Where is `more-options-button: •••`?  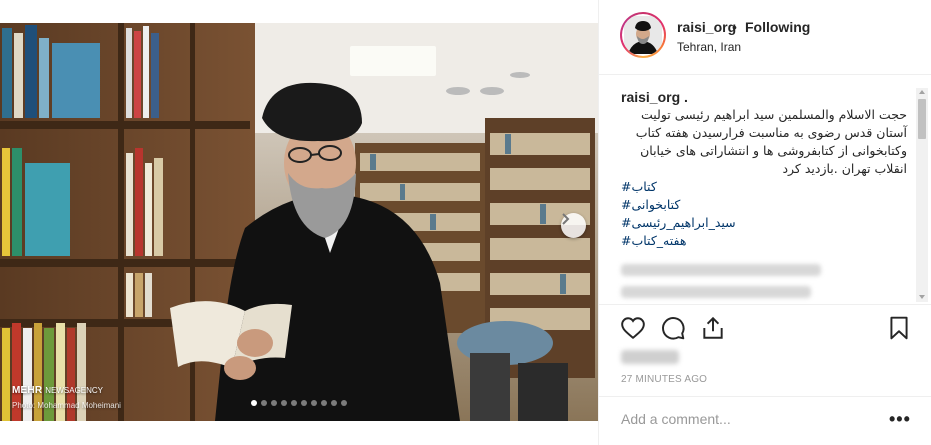 more-options-button: ••• is located at coordinates (900, 419).